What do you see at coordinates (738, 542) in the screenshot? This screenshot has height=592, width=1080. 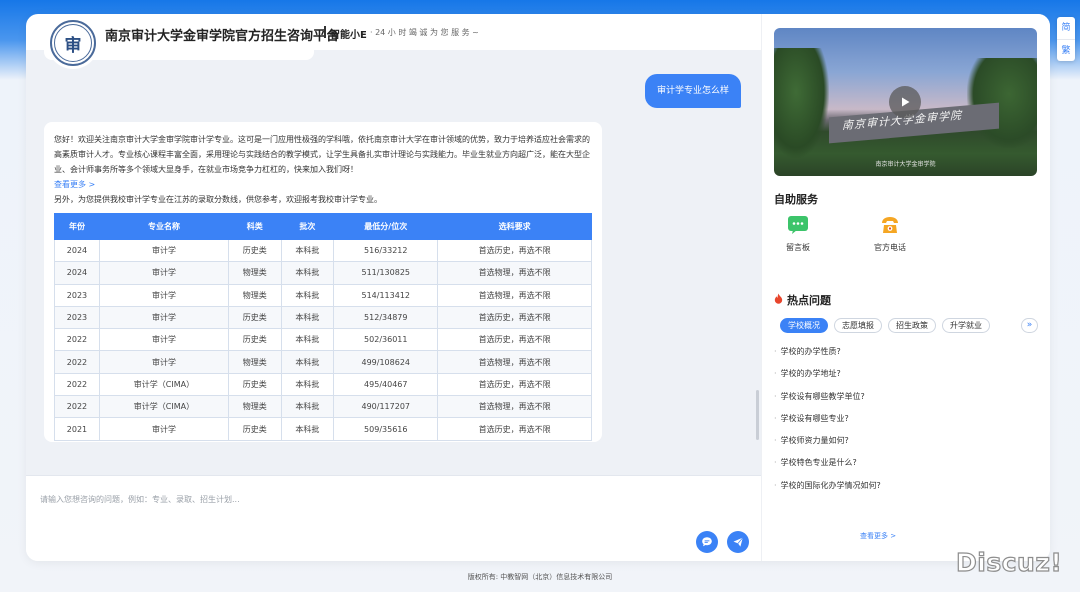 I see `send-button` at bounding box center [738, 542].